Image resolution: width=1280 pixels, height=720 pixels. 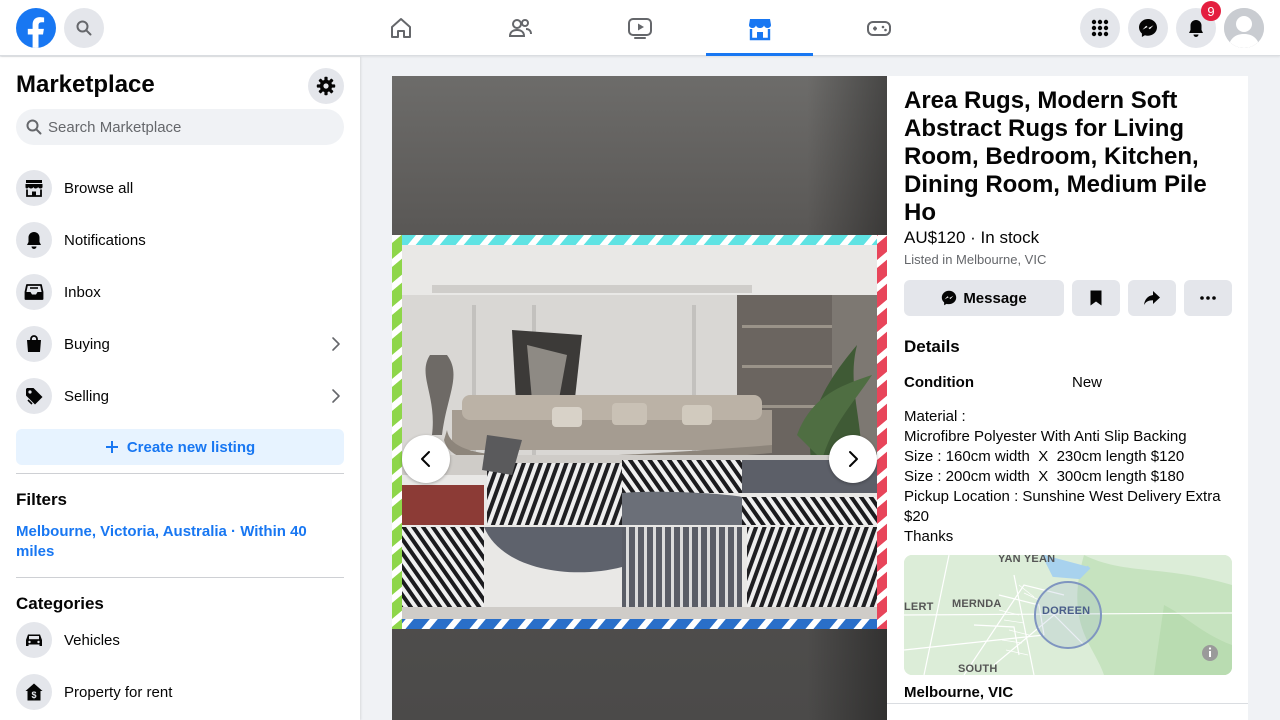 I want to click on friends-icon, so click(x=520, y=28).